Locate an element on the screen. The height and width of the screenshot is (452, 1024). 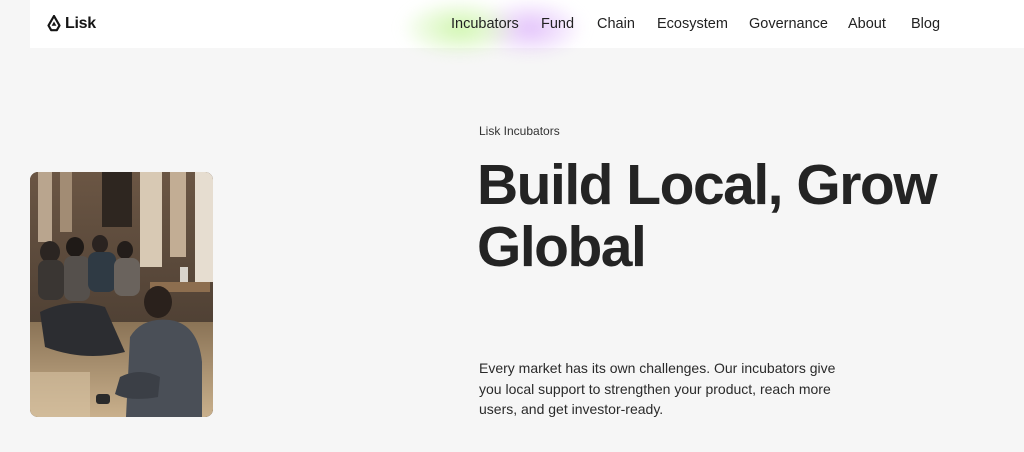
hero-title: Build Local, Grow Global is located at coordinates (707, 216).